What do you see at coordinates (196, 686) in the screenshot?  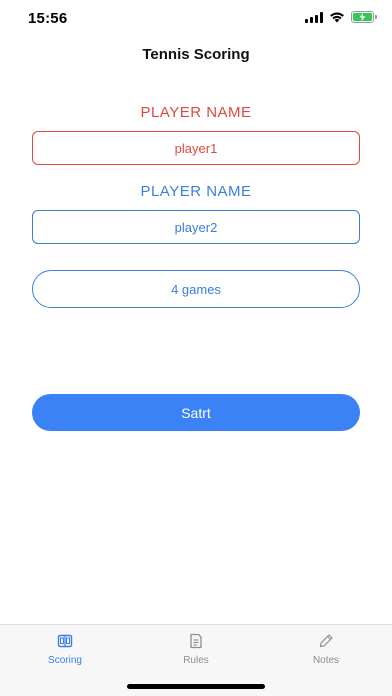 I see `home-indicator` at bounding box center [196, 686].